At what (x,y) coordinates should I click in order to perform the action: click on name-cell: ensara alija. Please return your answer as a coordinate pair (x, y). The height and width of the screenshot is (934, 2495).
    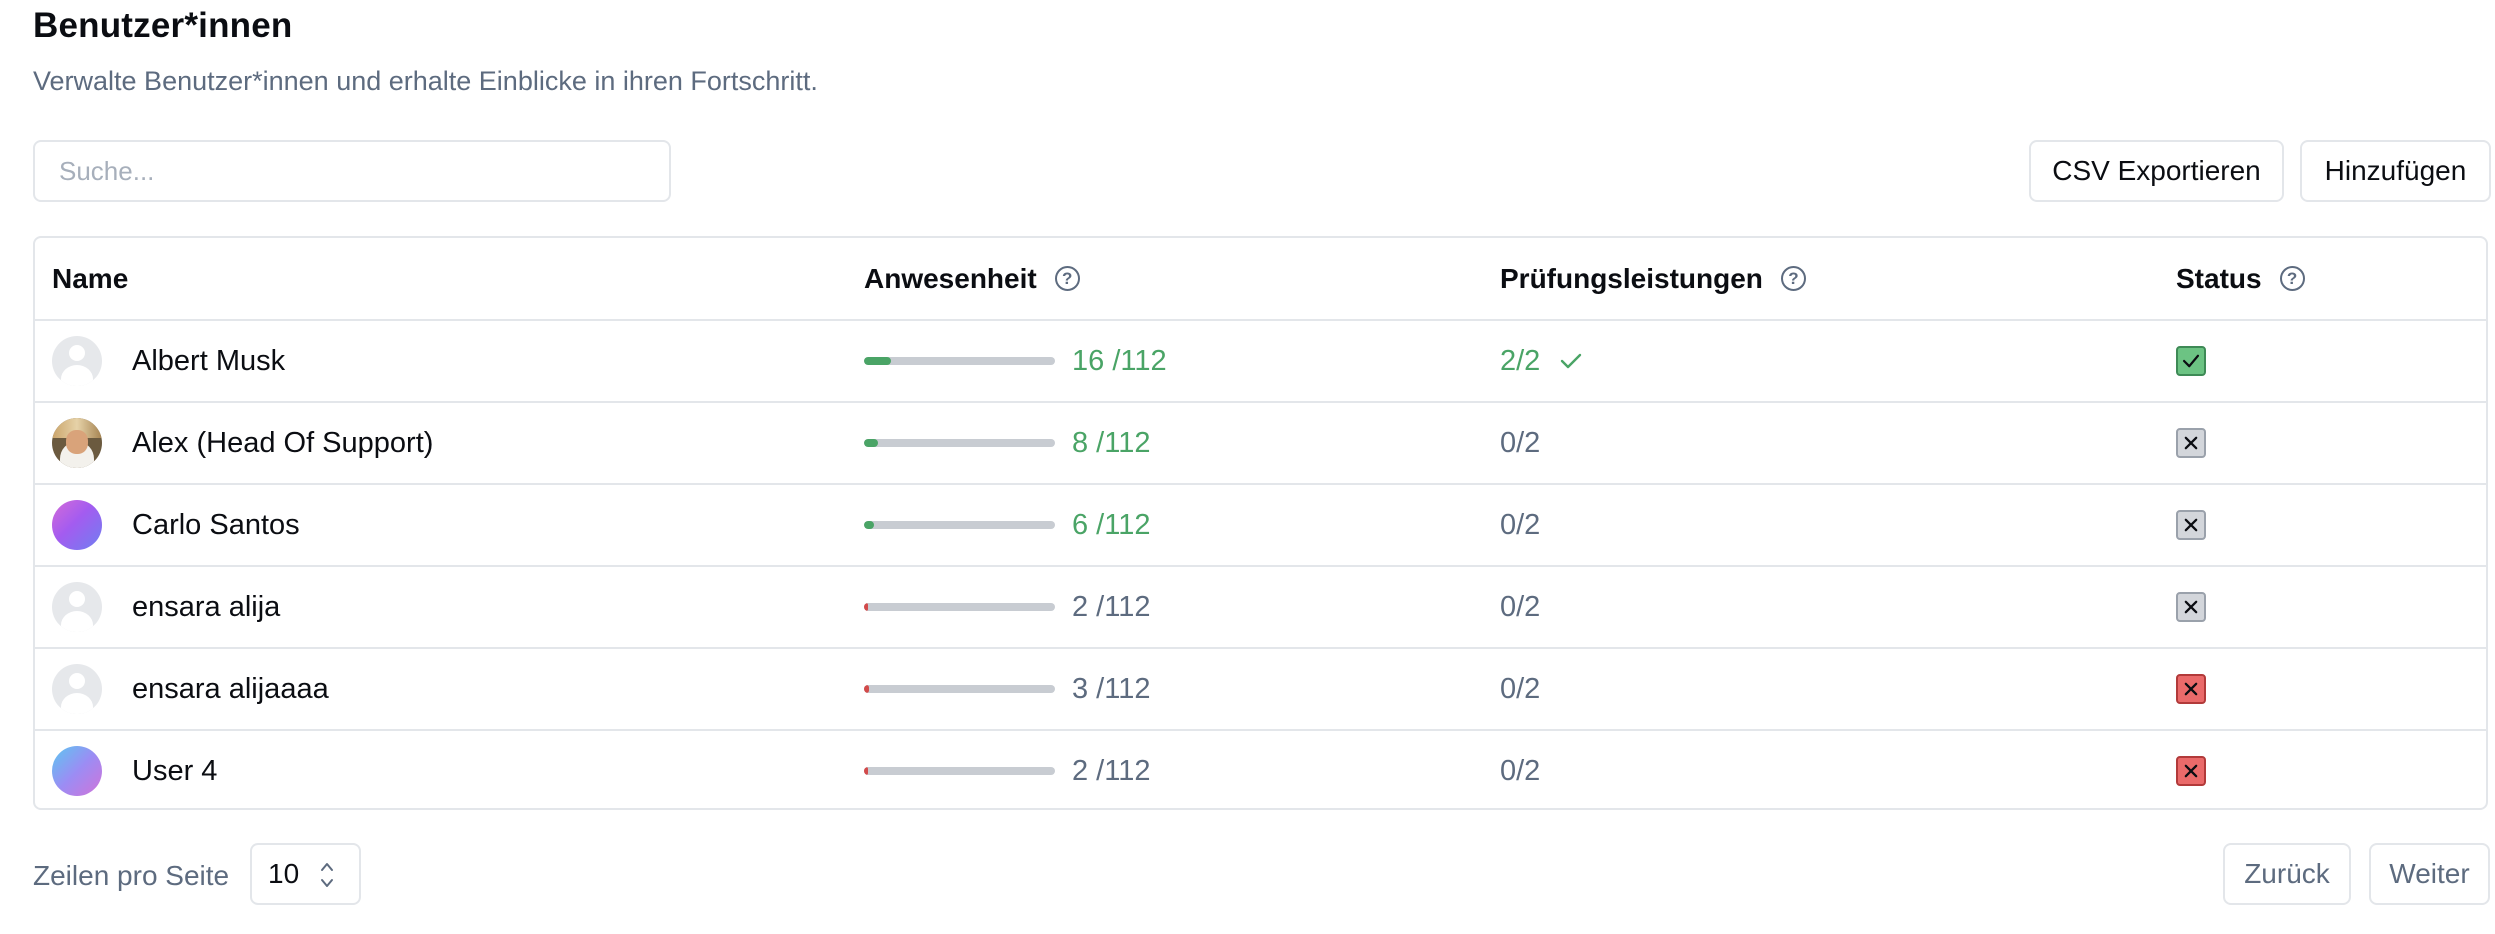
    Looking at the image, I should click on (166, 607).